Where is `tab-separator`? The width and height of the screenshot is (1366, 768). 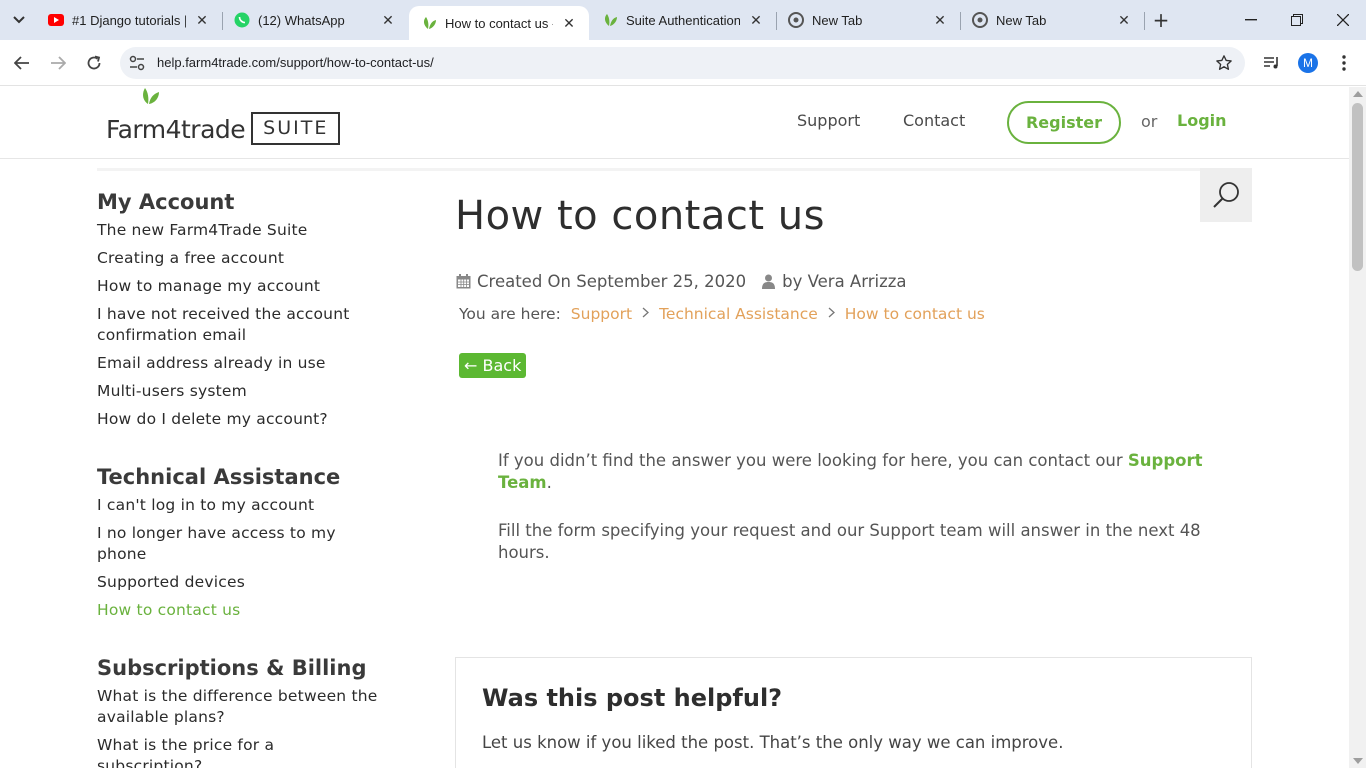
tab-separator is located at coordinates (1144, 21).